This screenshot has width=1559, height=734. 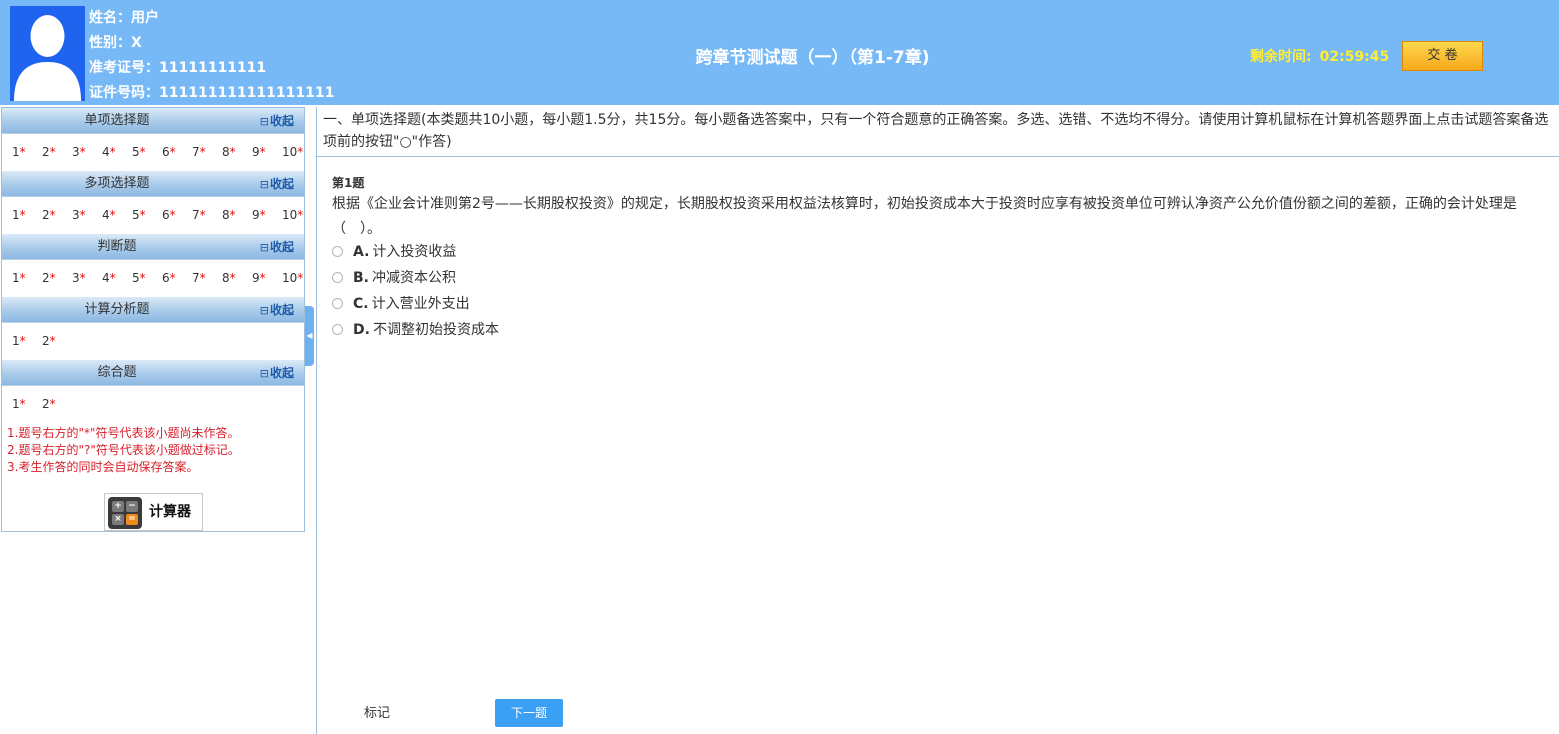 What do you see at coordinates (309, 336) in the screenshot?
I see `sidebar-toggle-handle: ◀` at bounding box center [309, 336].